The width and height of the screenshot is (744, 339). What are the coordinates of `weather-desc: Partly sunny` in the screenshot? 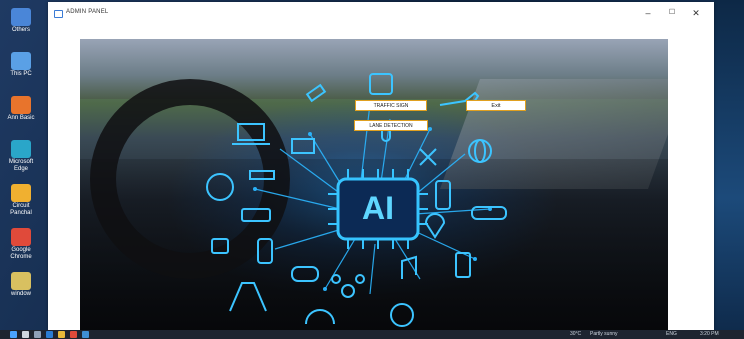 It's located at (604, 334).